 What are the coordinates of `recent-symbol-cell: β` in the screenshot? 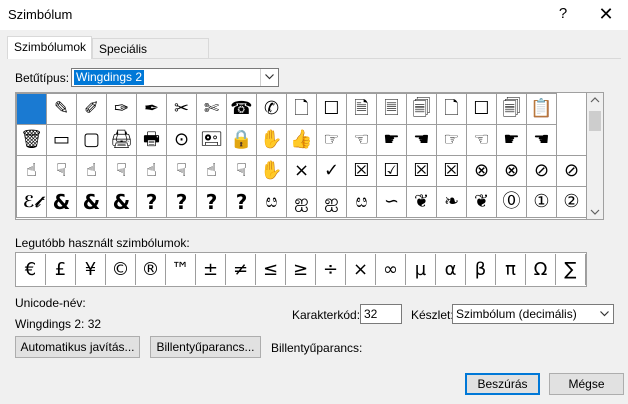 It's located at (481, 269).